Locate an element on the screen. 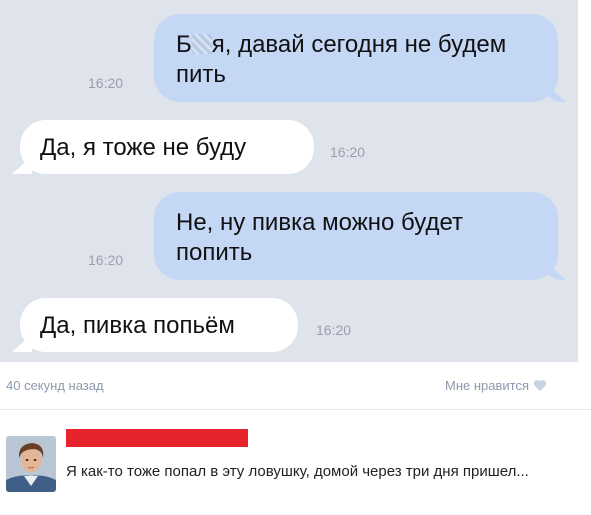  like-button: Мне нравится is located at coordinates (496, 385).